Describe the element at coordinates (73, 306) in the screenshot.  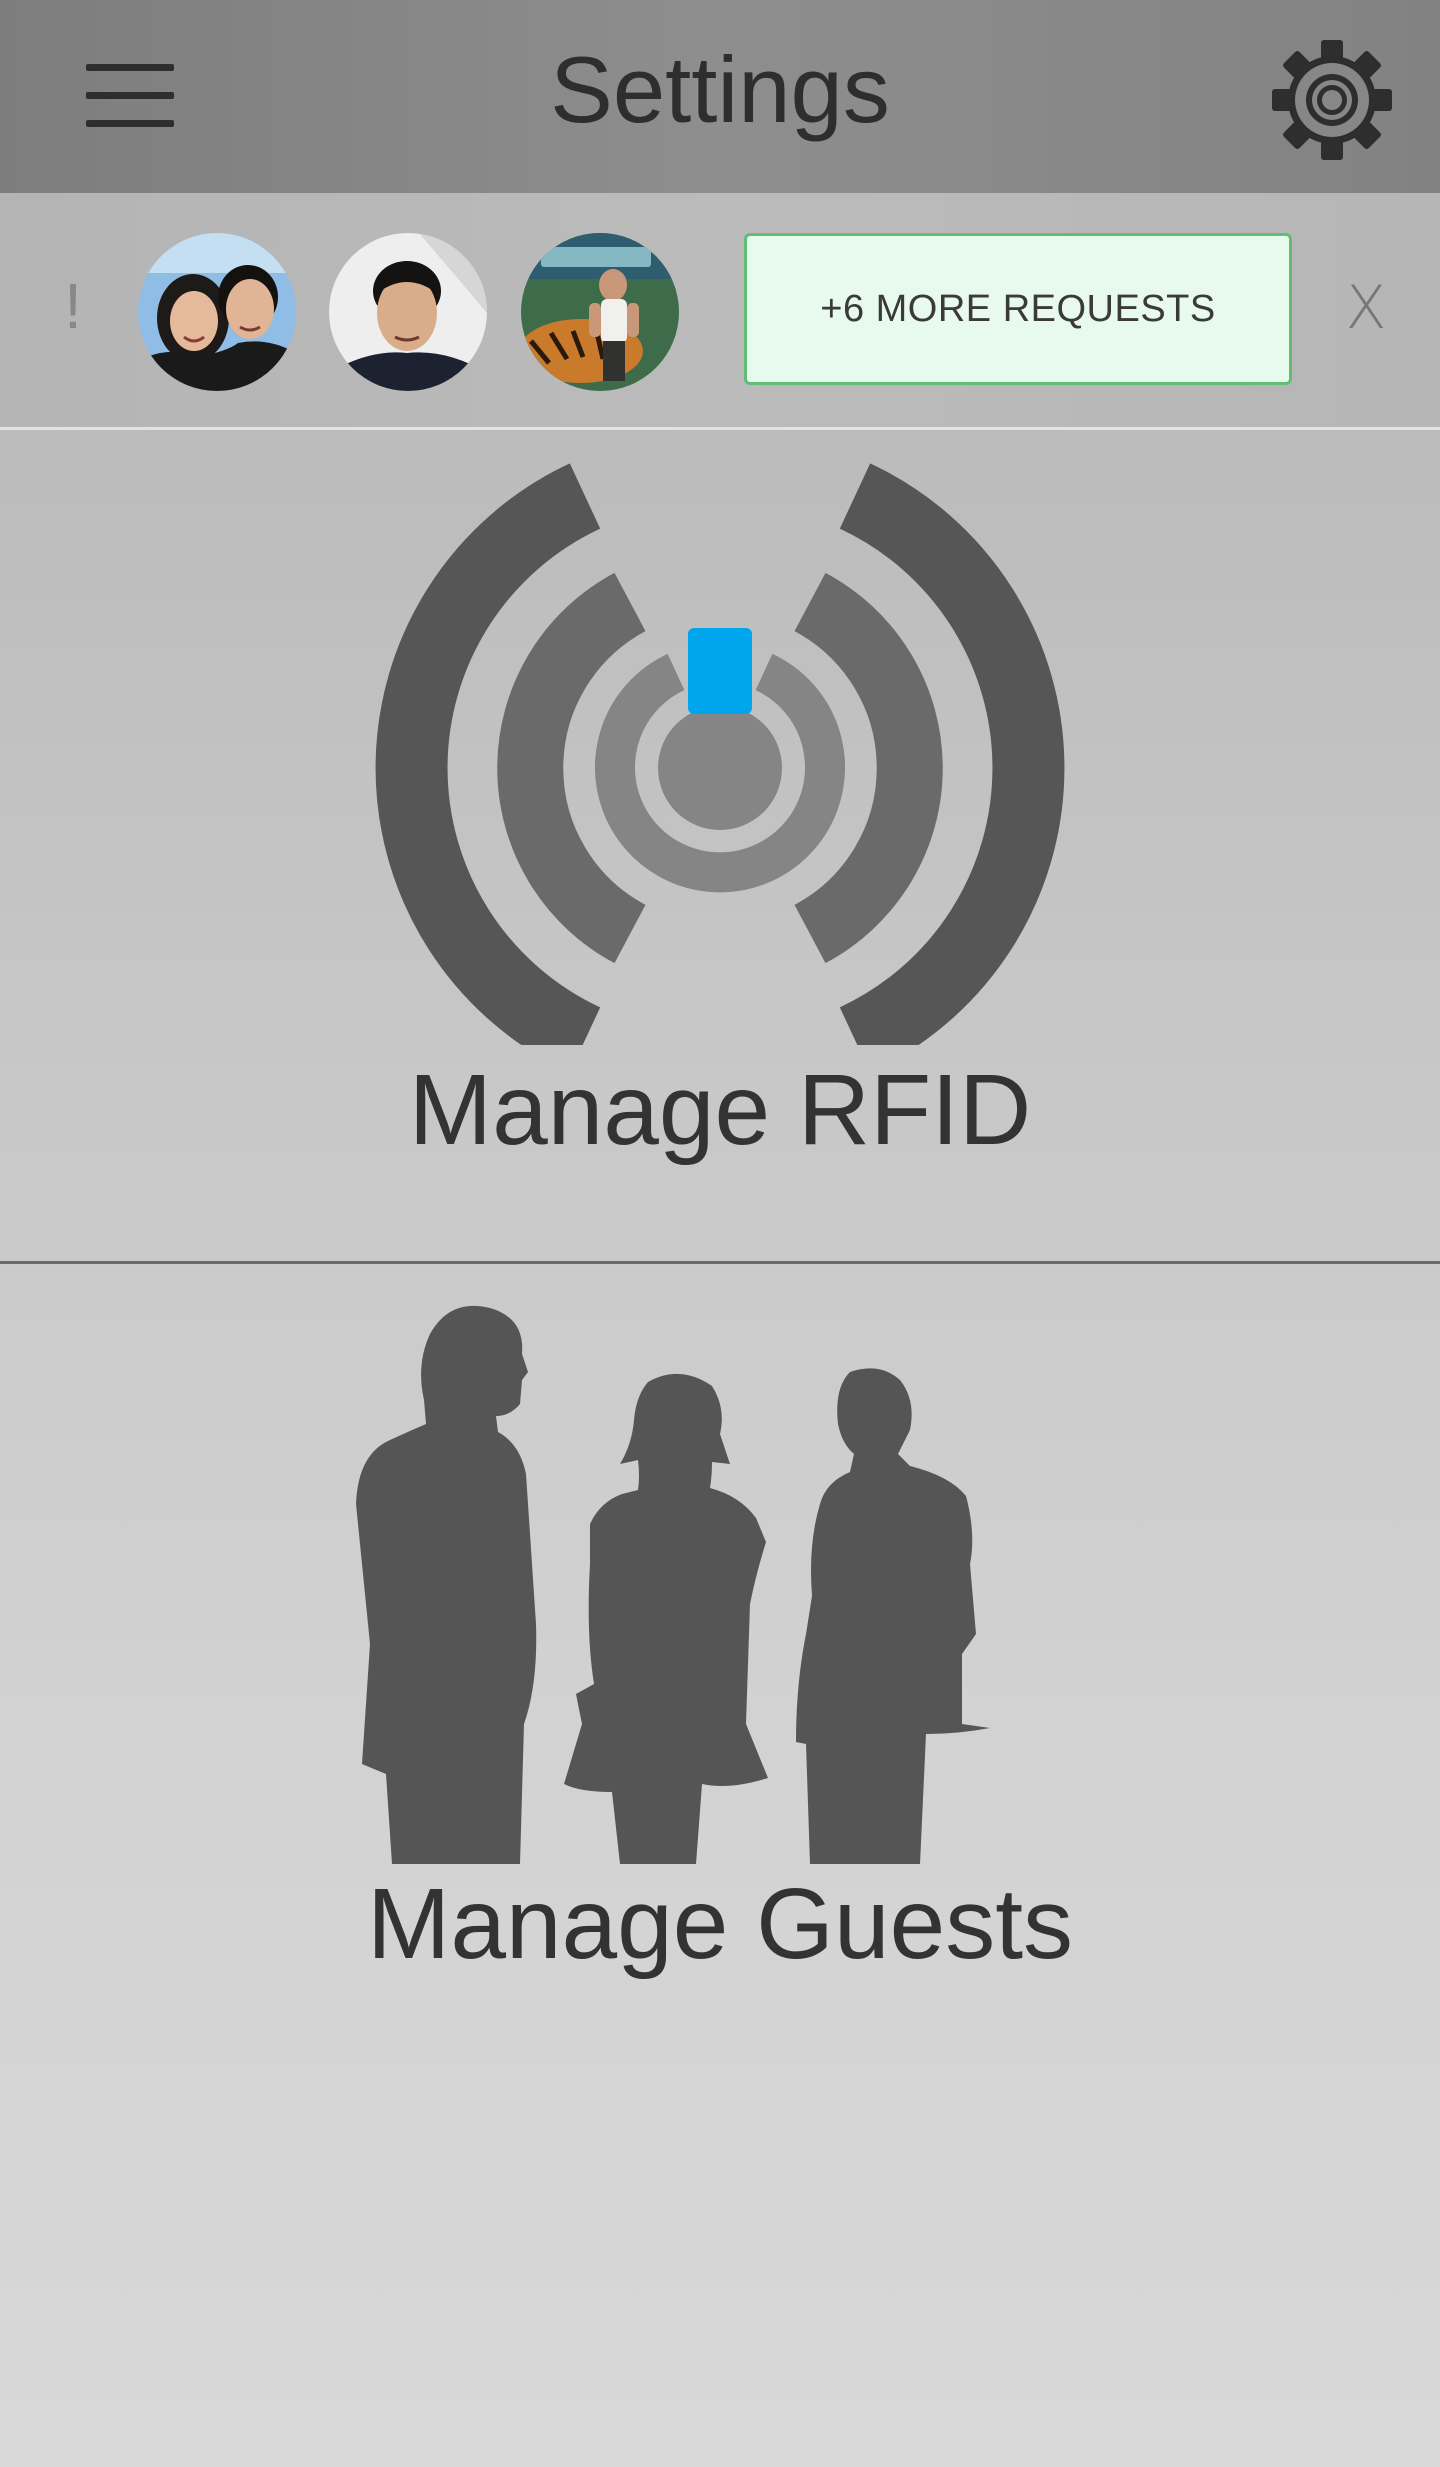
I see `alert-icon: !` at that location.